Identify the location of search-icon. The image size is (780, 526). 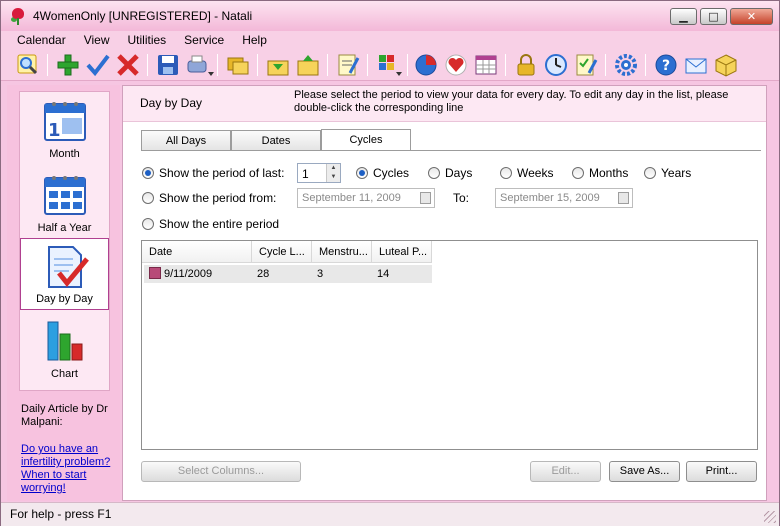
(28, 65).